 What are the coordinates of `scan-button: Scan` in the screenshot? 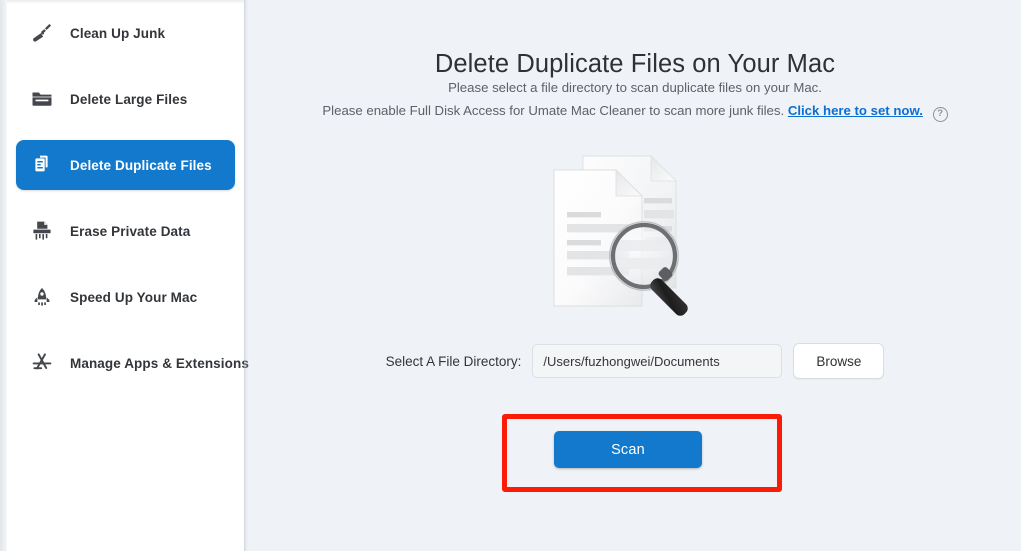 It's located at (628, 449).